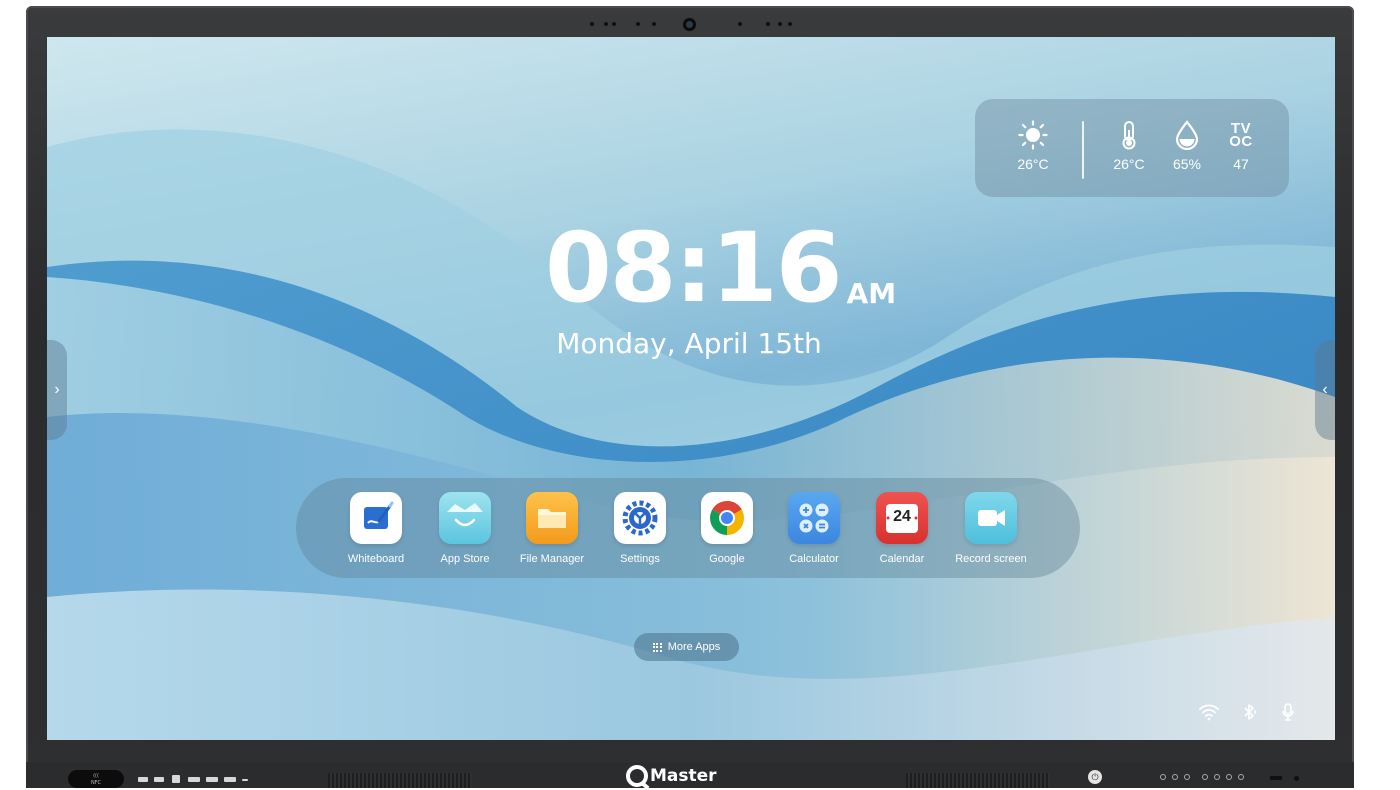  I want to click on brand-name: Master, so click(683, 776).